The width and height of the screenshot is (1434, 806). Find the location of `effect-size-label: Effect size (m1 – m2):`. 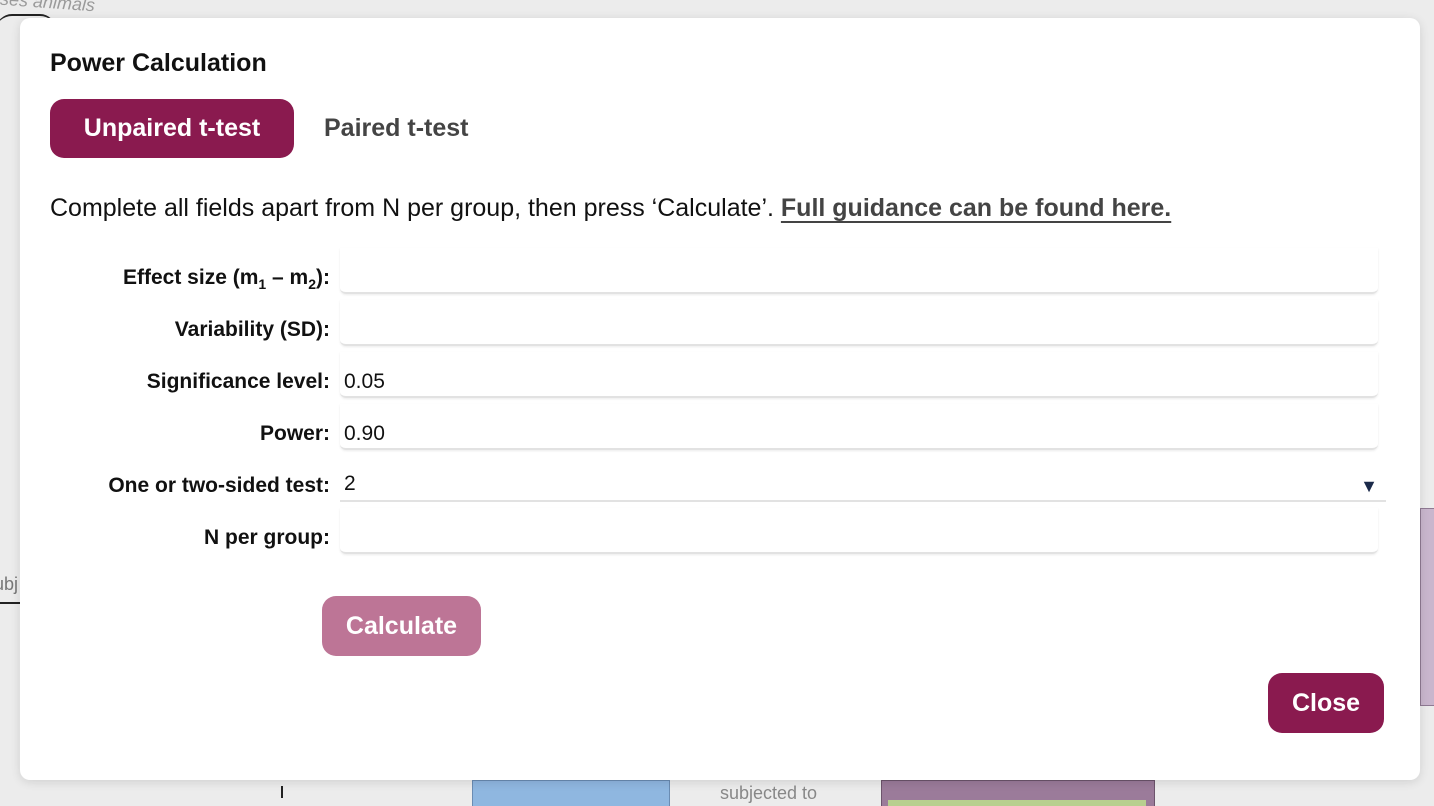

effect-size-label: Effect size (m1 – m2): is located at coordinates (226, 279).